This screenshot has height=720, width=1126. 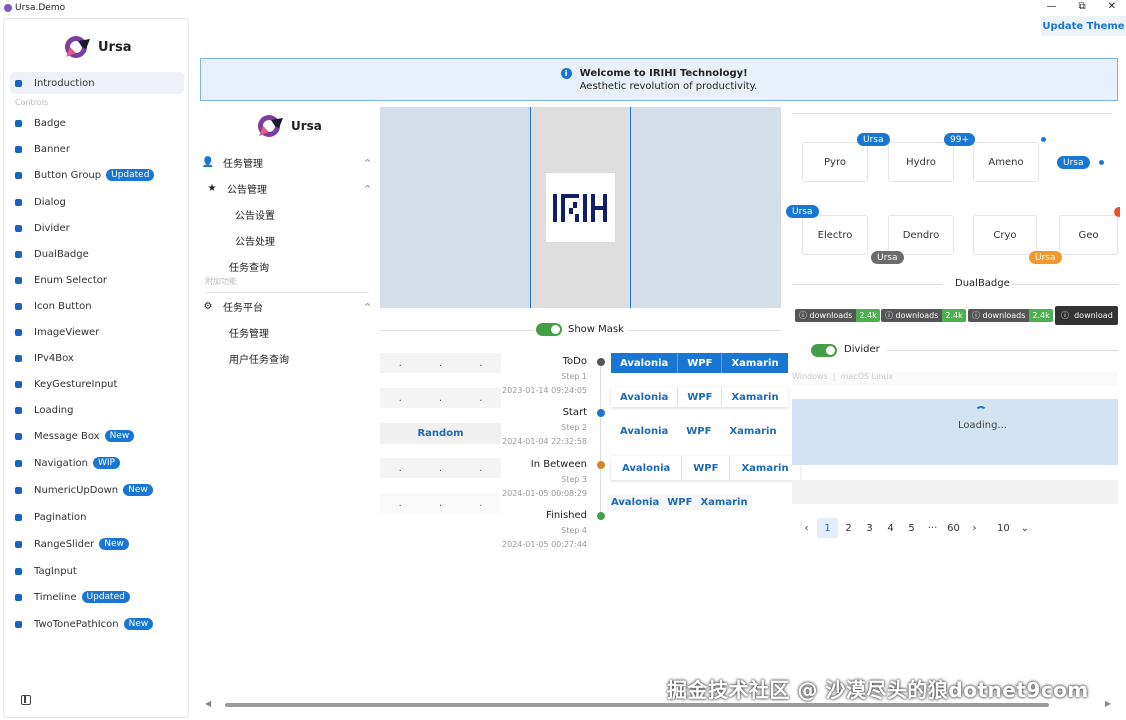 I want to click on menu-item-user-task-query: 用户任务查询, so click(x=317, y=358).